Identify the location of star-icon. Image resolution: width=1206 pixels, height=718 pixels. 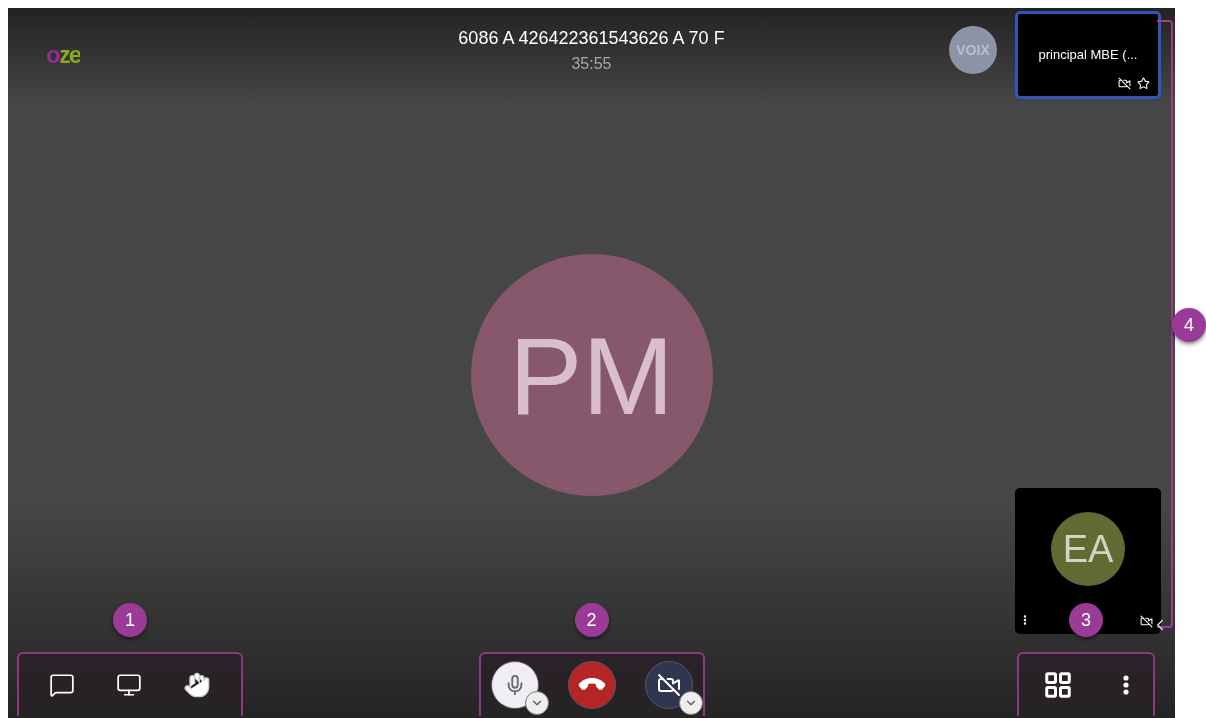
(1143, 83).